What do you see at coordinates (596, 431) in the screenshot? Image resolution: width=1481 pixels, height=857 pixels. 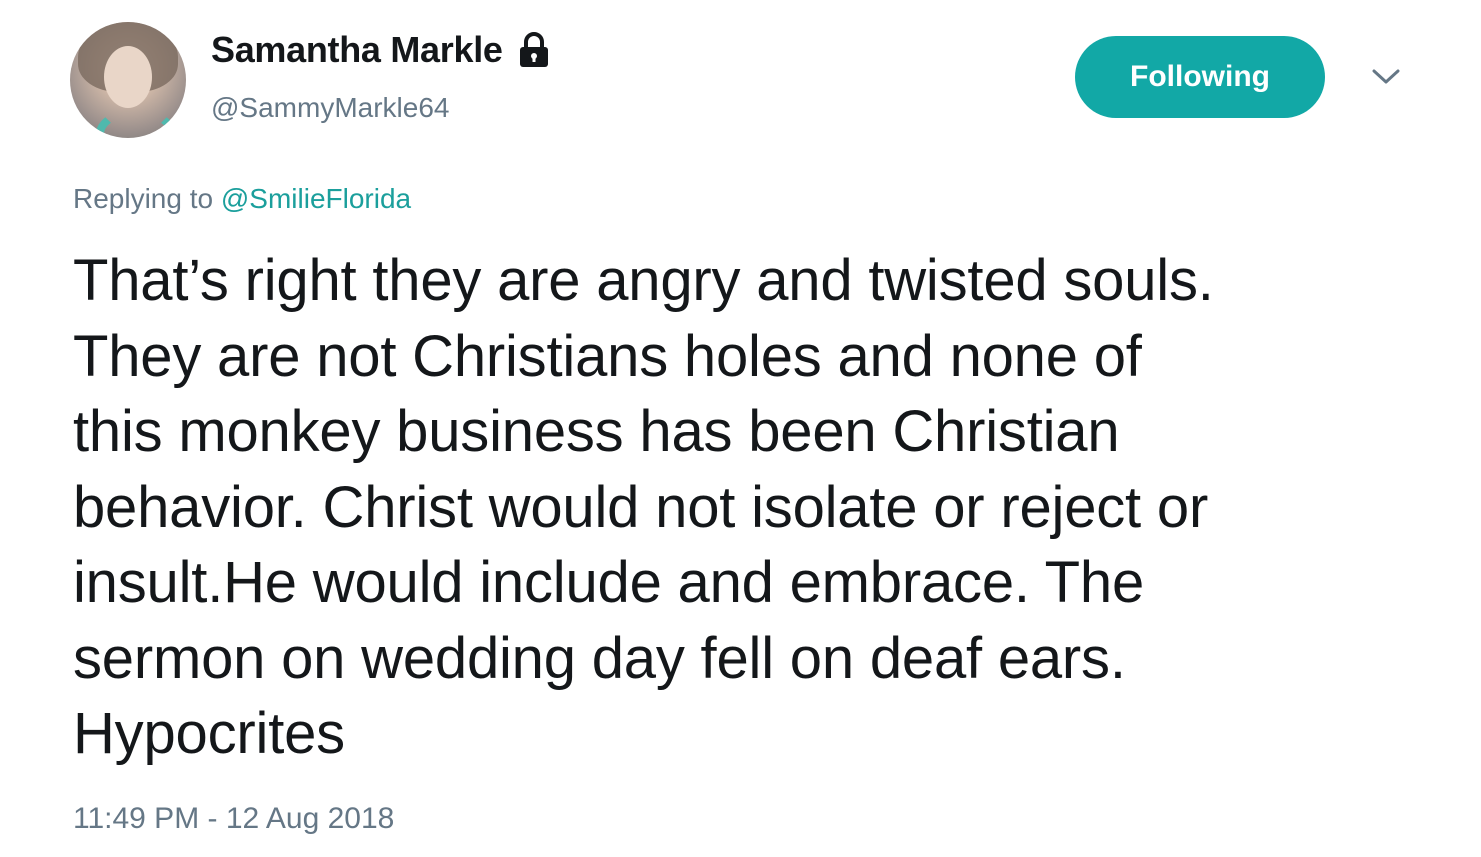 I see `tweet-text-line: this monkey business has been Christian` at bounding box center [596, 431].